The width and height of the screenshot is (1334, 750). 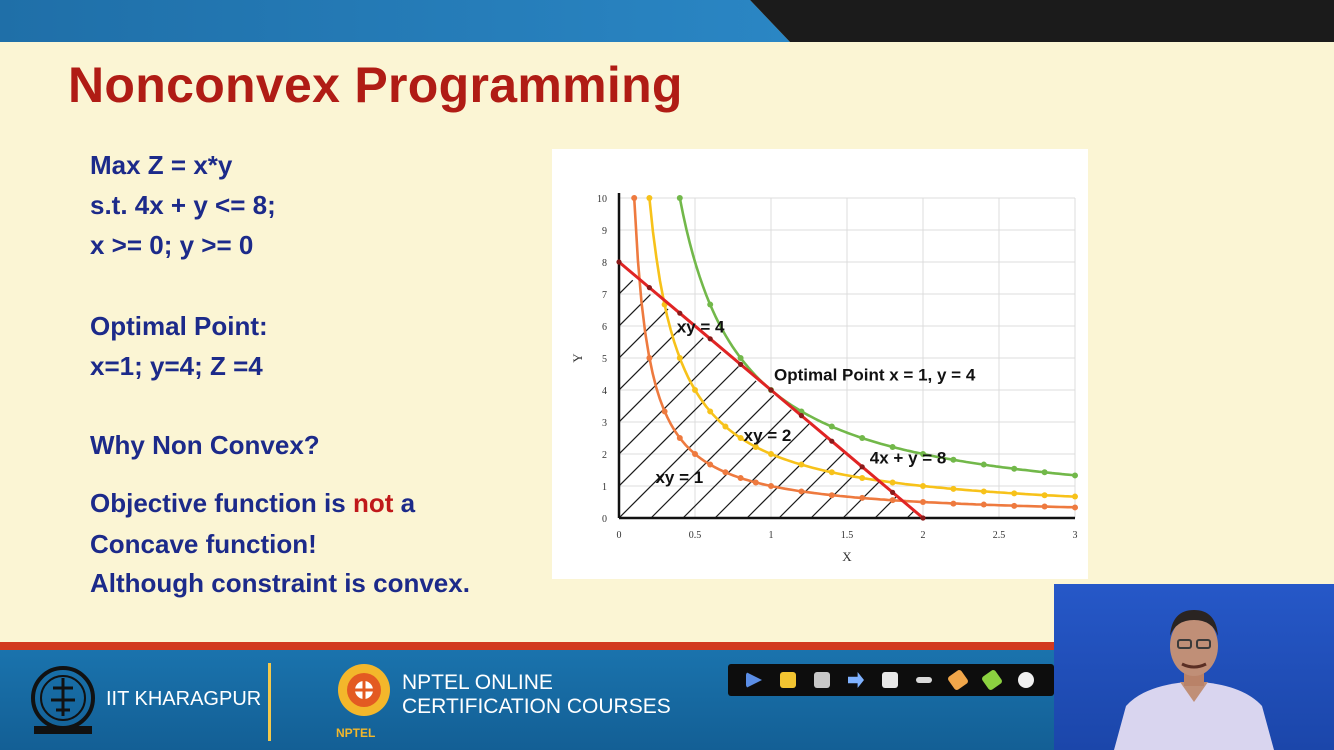 What do you see at coordinates (788, 680) in the screenshot?
I see `pen-icon` at bounding box center [788, 680].